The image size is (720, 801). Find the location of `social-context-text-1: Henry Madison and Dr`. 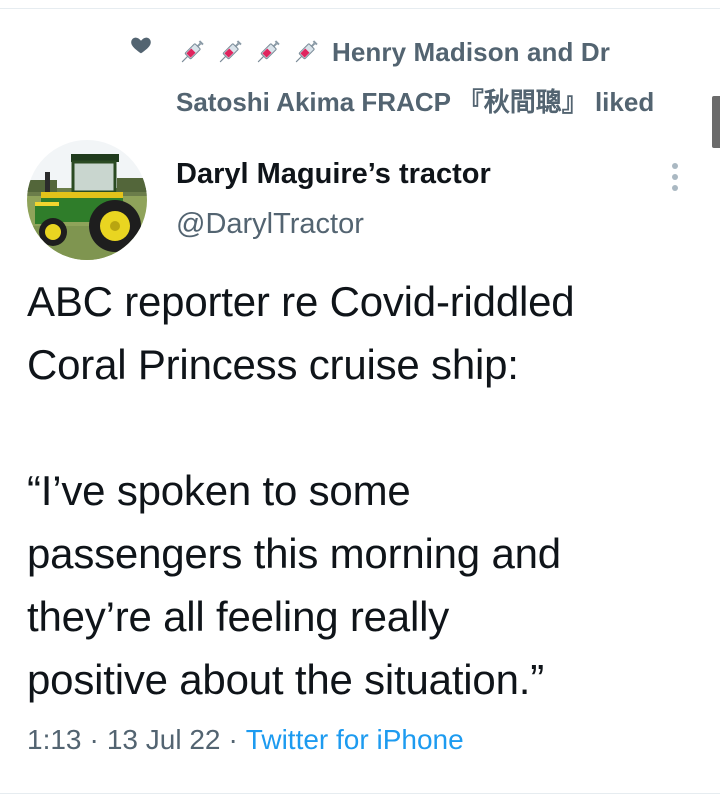

social-context-text-1: Henry Madison and Dr is located at coordinates (471, 51).